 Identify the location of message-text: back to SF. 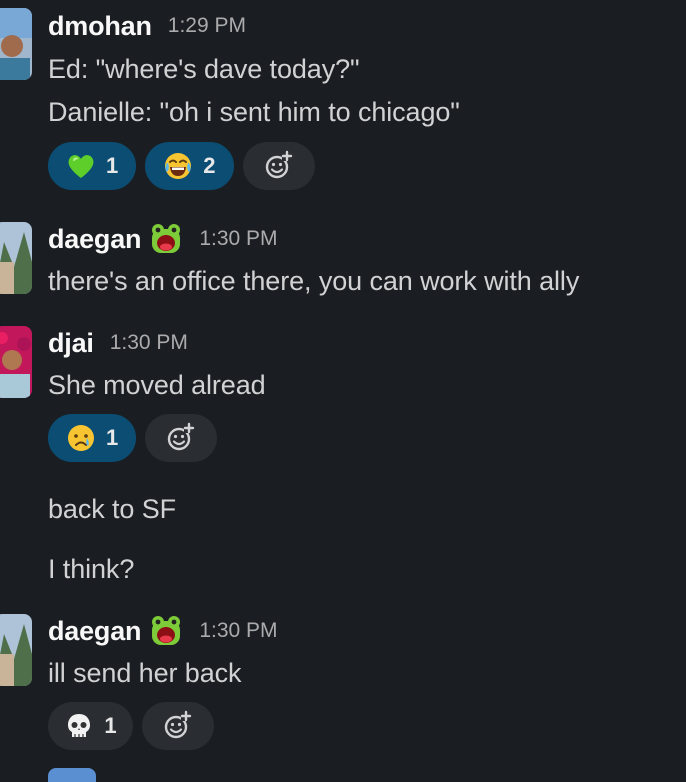
(112, 509).